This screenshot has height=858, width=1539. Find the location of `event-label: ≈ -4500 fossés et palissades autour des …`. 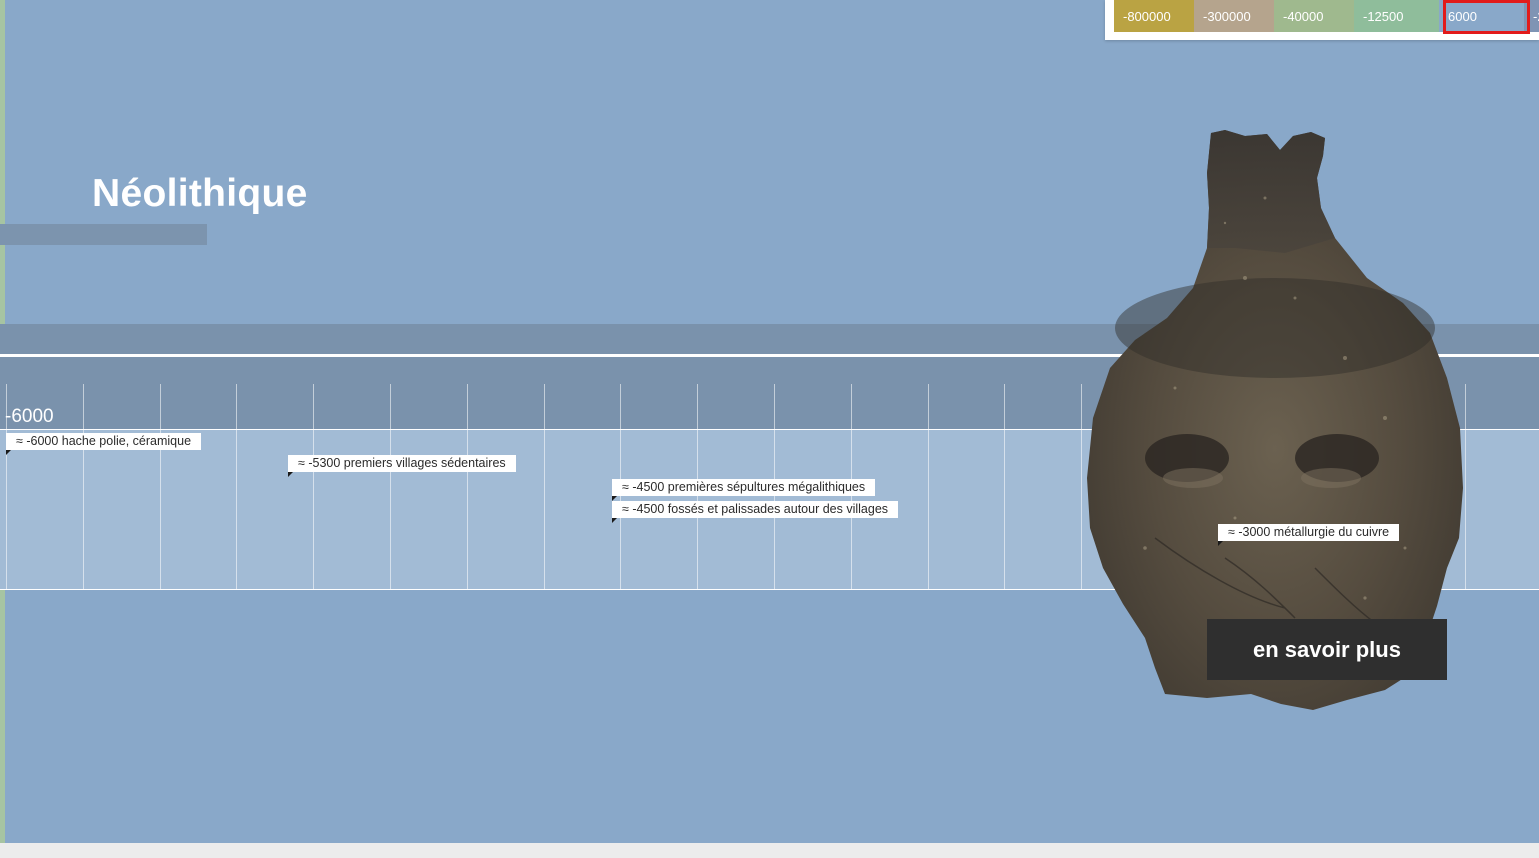

event-label: ≈ -4500 fossés et palissades autour des … is located at coordinates (755, 509).